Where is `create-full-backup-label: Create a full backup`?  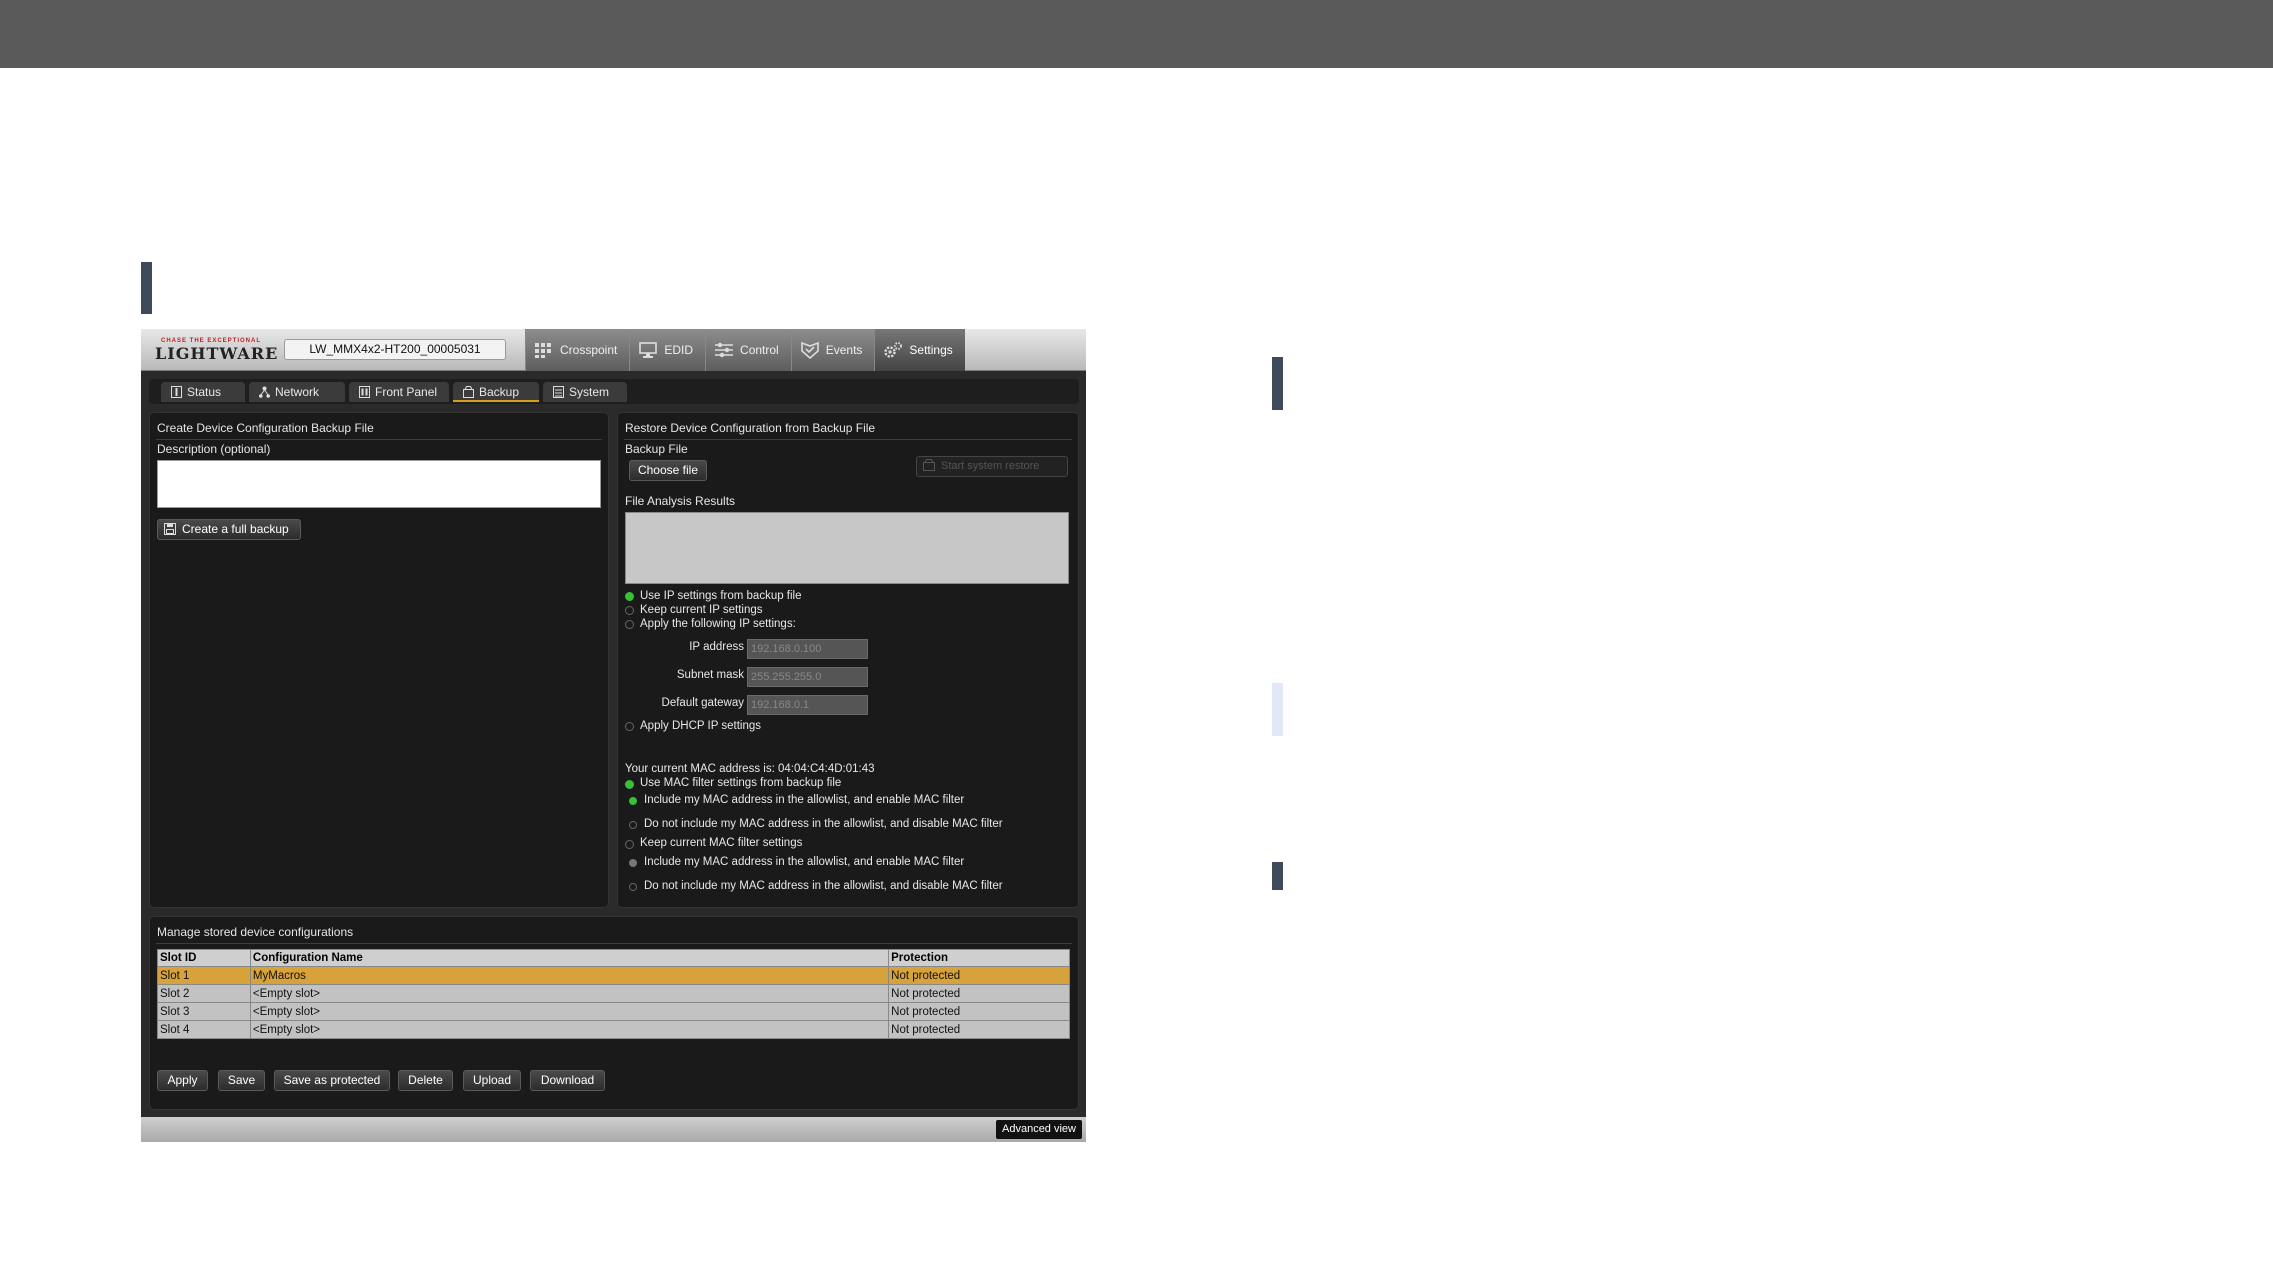 create-full-backup-label: Create a full backup is located at coordinates (235, 529).